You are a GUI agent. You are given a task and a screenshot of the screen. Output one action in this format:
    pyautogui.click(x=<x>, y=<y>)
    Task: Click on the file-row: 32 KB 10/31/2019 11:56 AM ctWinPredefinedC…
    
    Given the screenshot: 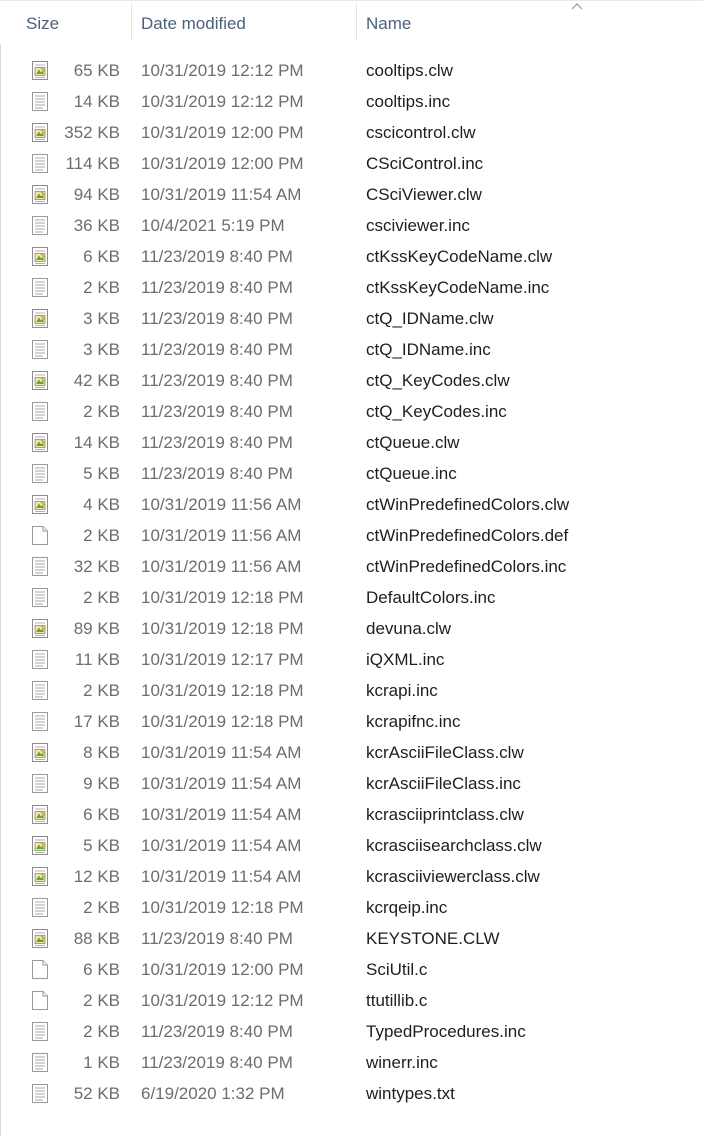 What is the action you would take?
    pyautogui.click(x=351, y=566)
    